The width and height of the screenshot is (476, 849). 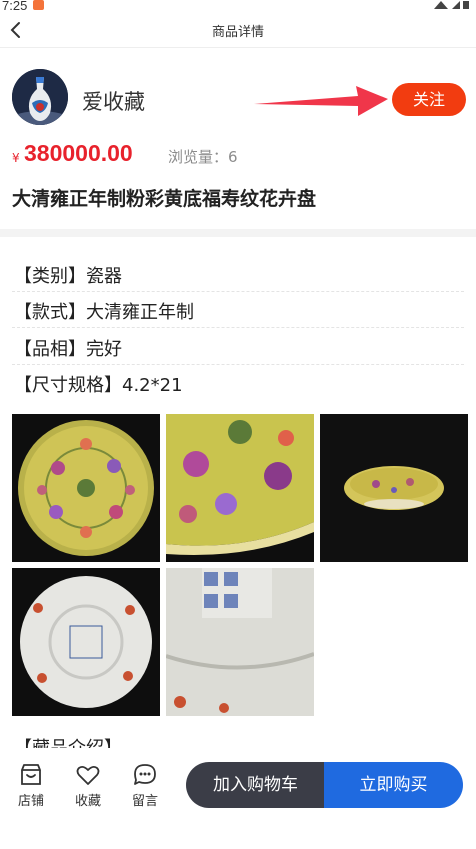 I want to click on arrow-annotation-icon, so click(x=321, y=101).